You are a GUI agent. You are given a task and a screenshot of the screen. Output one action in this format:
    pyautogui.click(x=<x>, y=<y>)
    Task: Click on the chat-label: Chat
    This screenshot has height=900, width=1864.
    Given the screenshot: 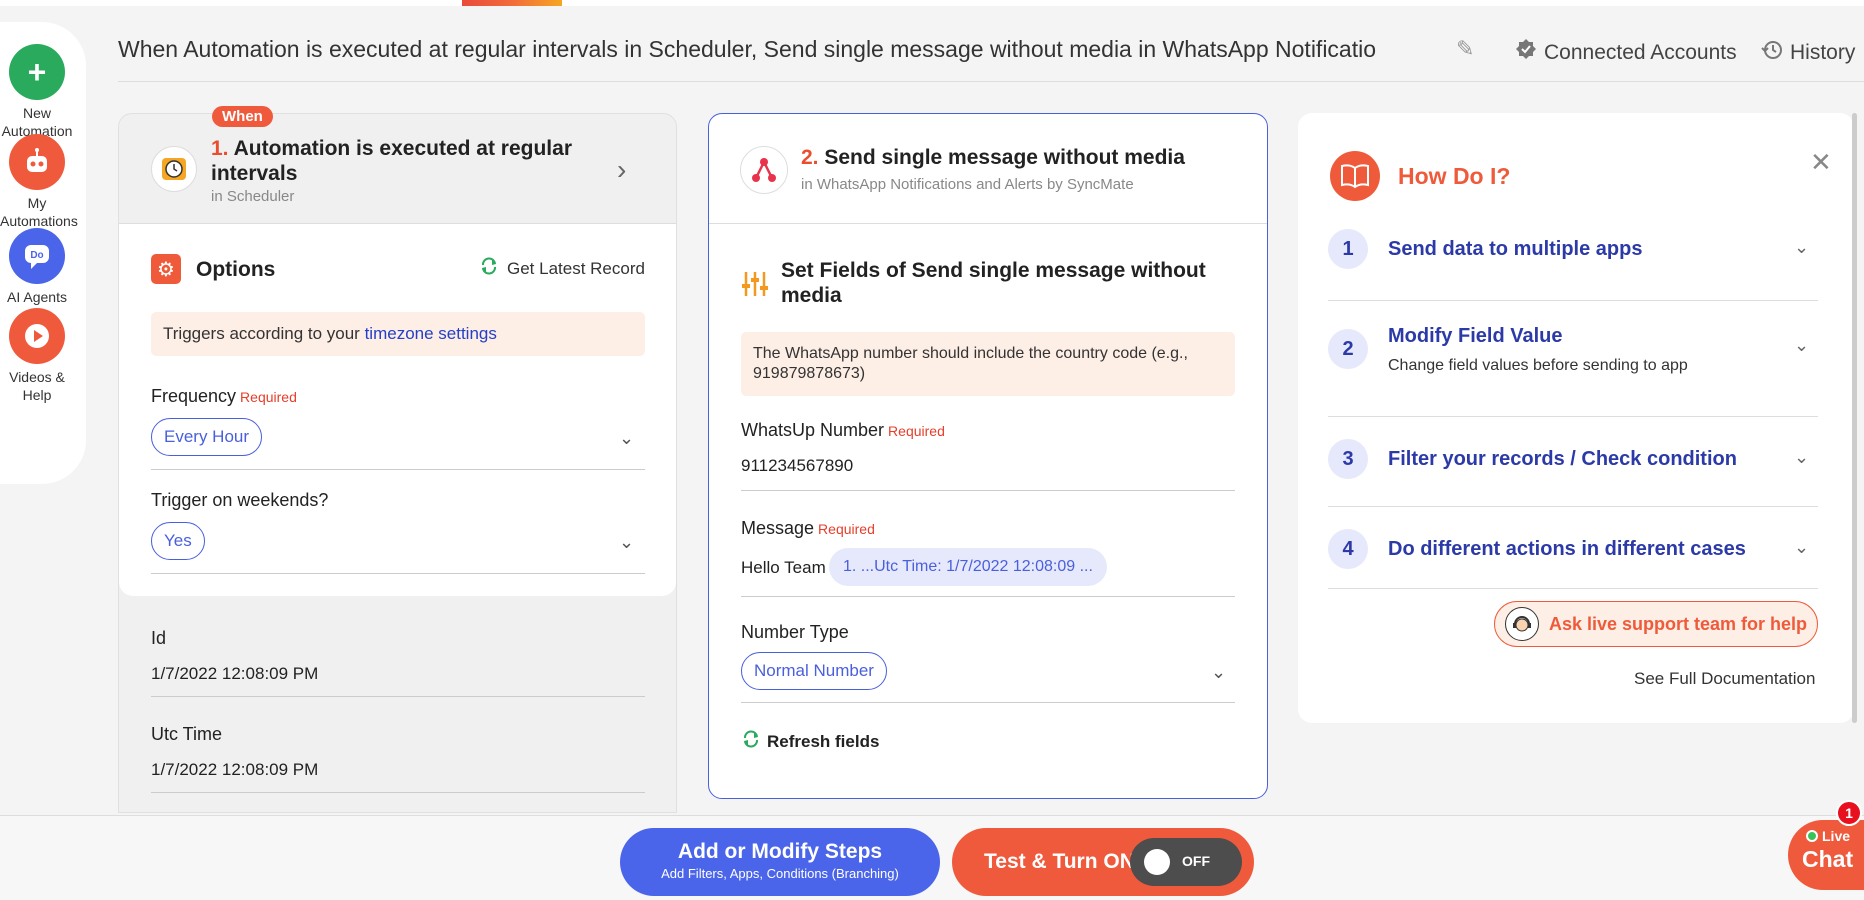 What is the action you would take?
    pyautogui.click(x=1828, y=859)
    